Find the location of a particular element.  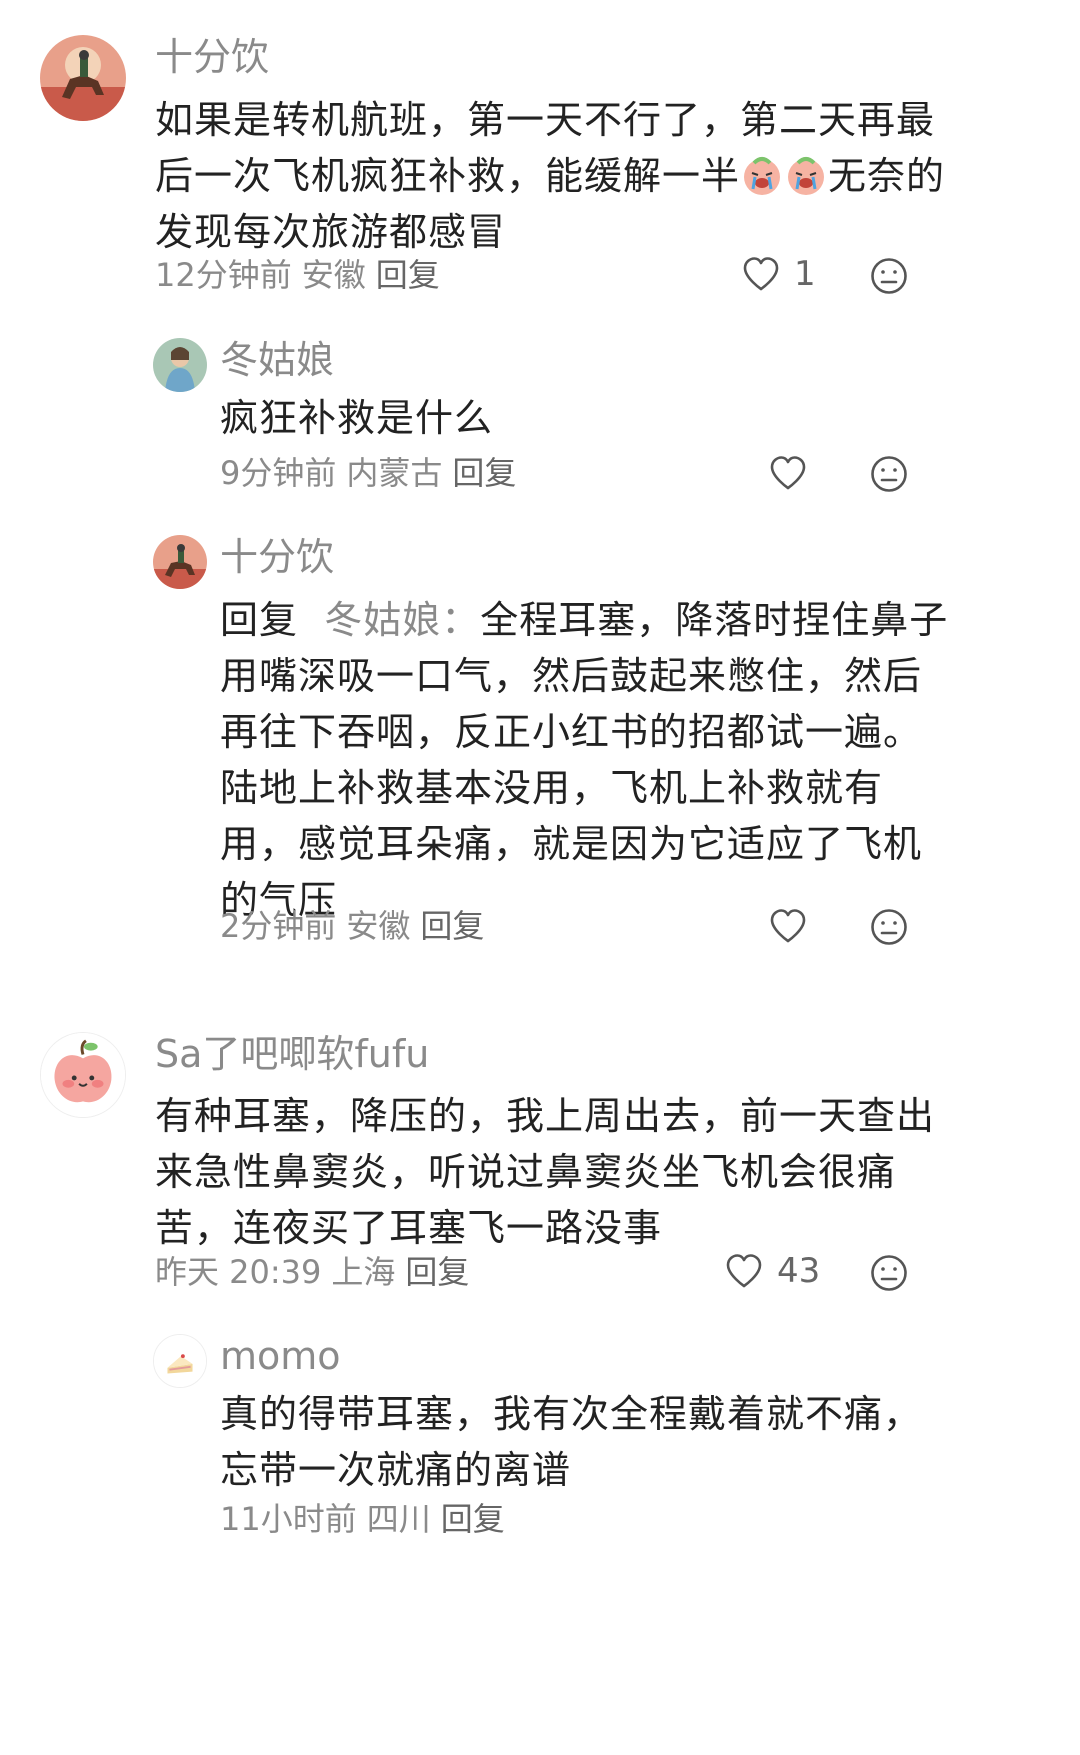

comment-line: 后一次飞机疯狂补救，能缓解一半 无奈的 is located at coordinates (550, 176).